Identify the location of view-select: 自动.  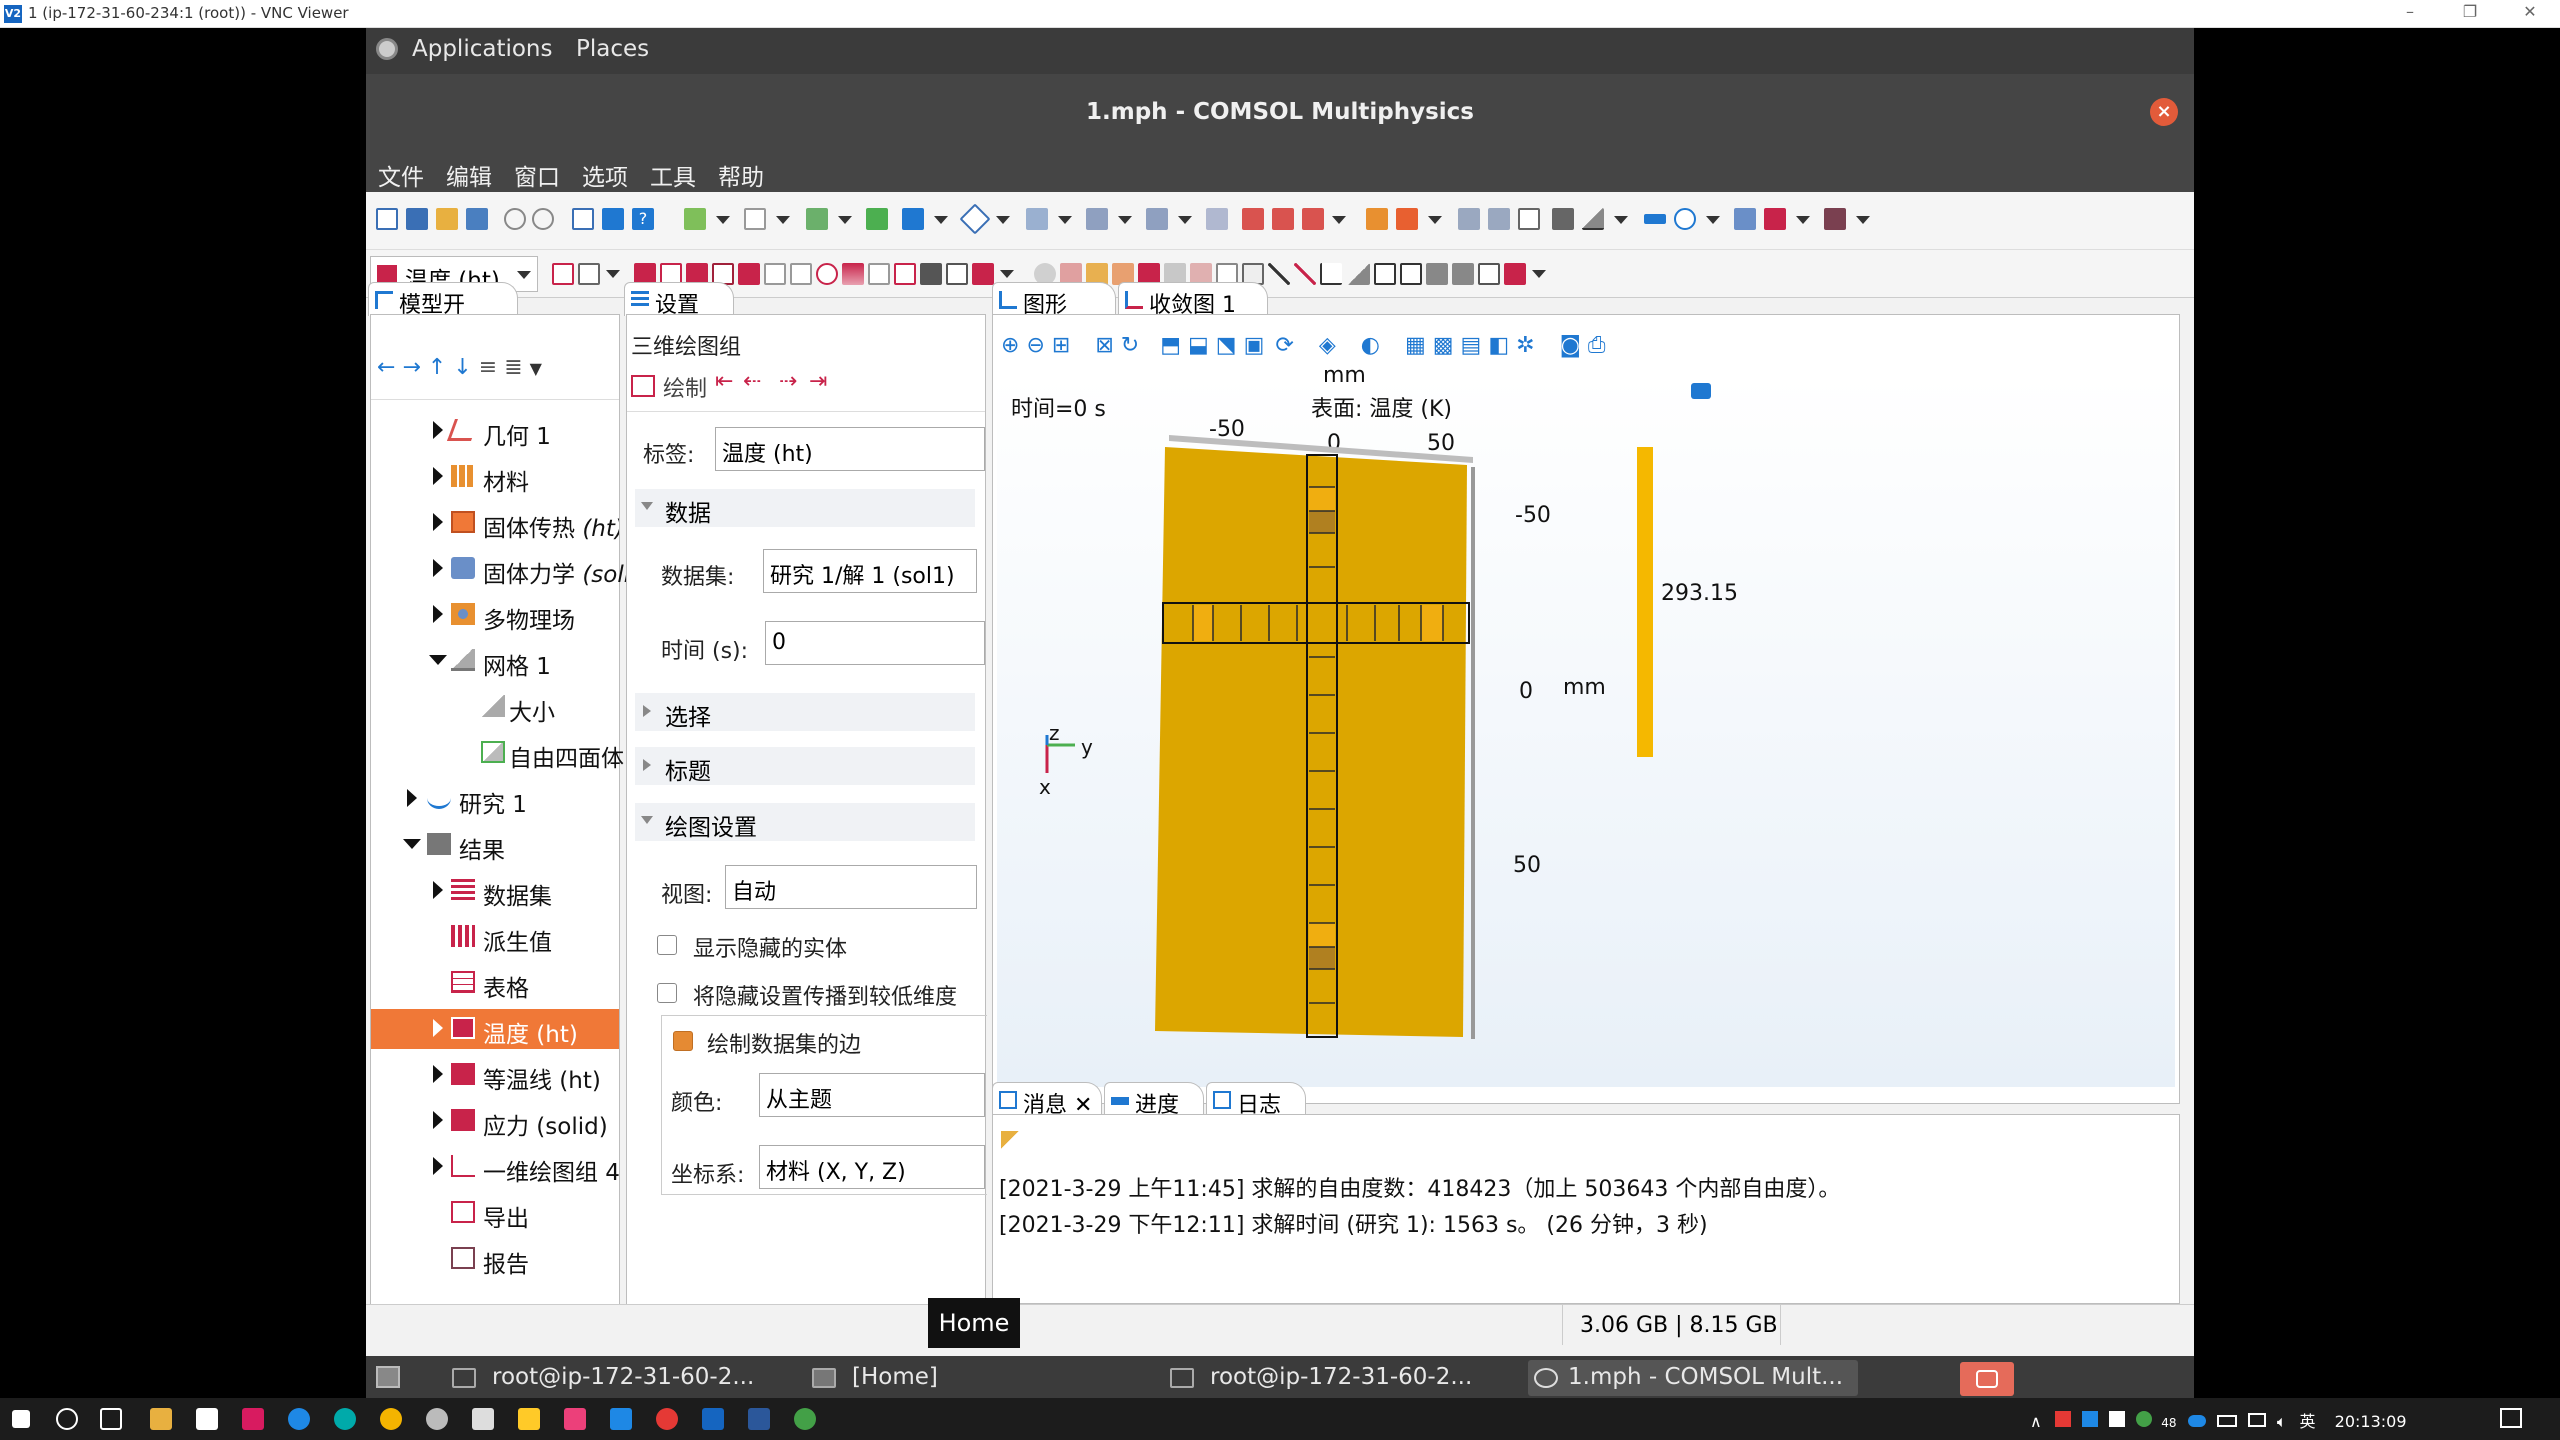
(851, 887).